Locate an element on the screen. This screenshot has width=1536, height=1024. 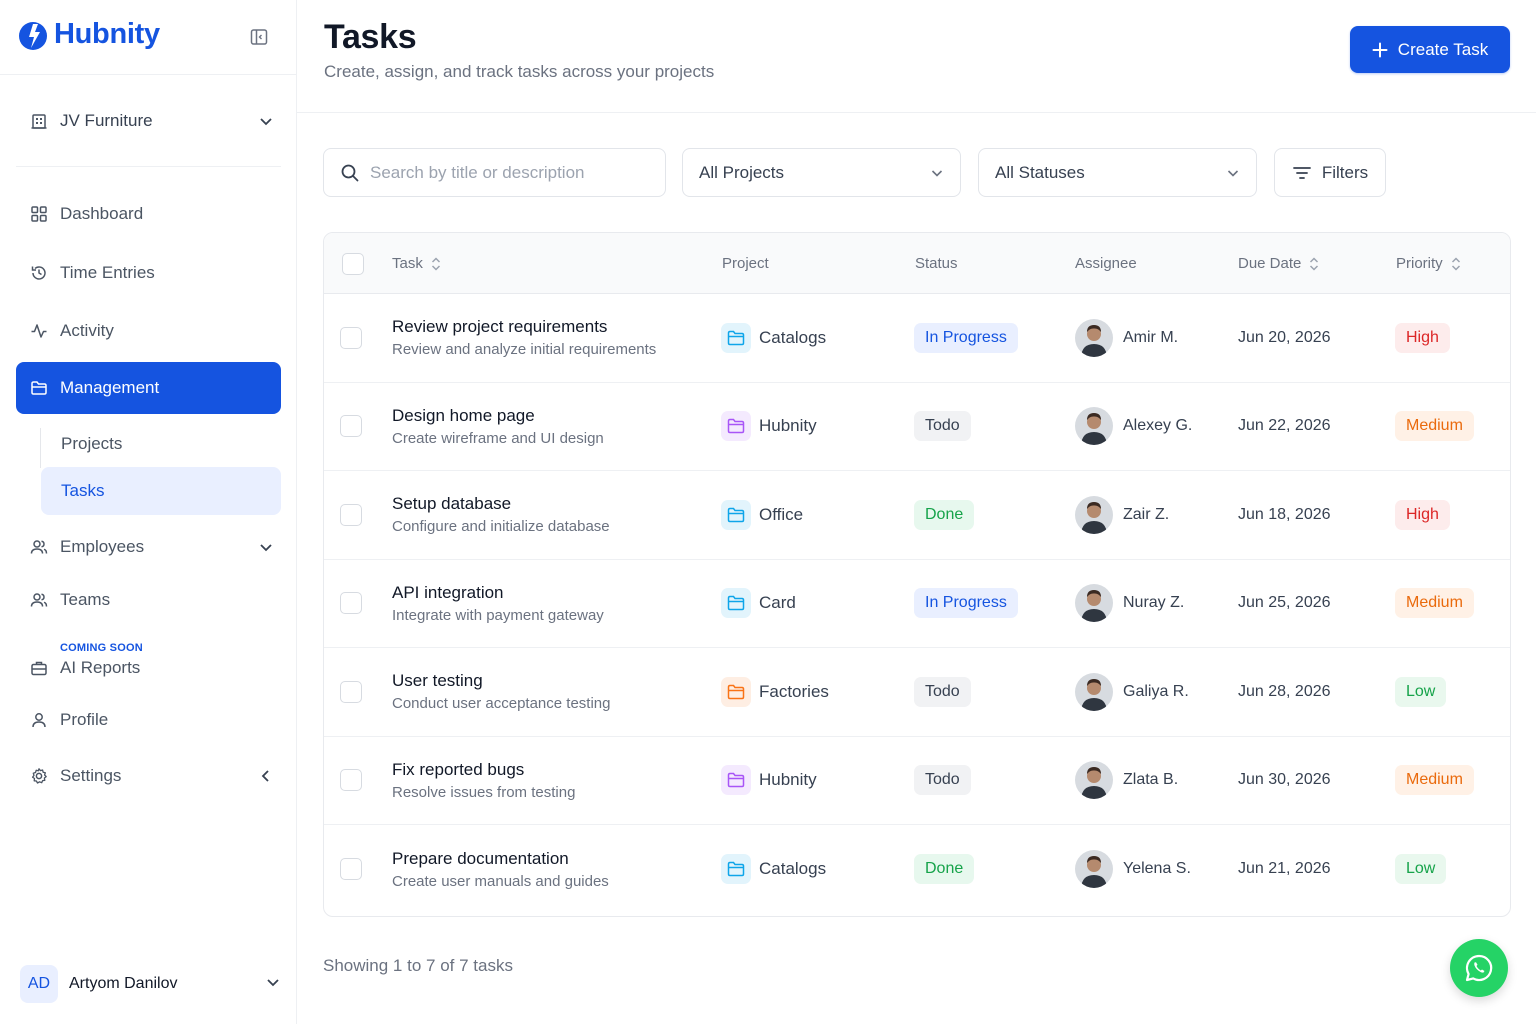
create-task-button: Create Task is located at coordinates (1430, 49).